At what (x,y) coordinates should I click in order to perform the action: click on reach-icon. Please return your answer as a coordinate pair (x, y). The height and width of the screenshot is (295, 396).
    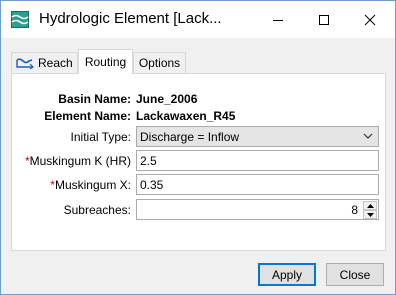
    Looking at the image, I should click on (25, 63).